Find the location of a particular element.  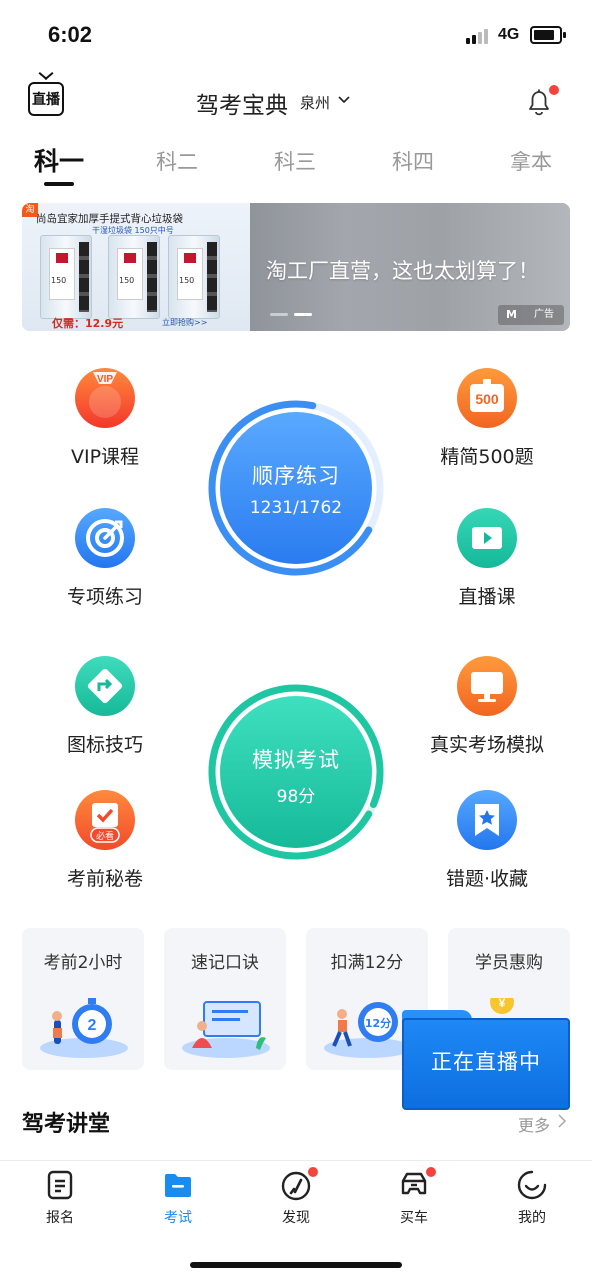

tab-get-license: 拿本 is located at coordinates (531, 161).